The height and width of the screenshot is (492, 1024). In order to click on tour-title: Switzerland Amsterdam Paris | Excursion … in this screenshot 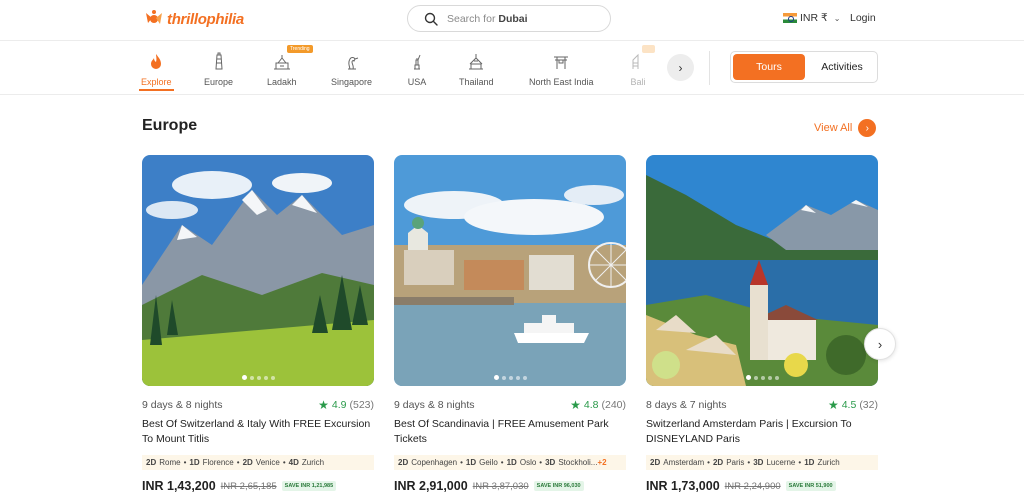, I will do `click(762, 432)`.